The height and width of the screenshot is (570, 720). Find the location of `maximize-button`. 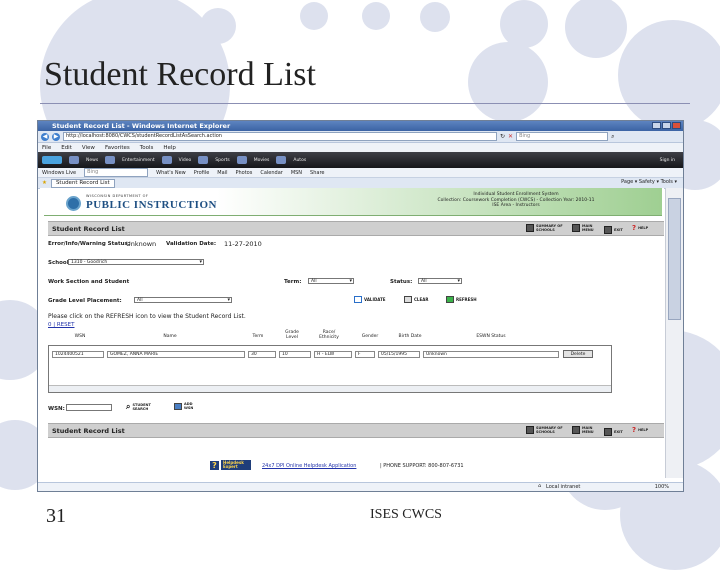

maximize-button is located at coordinates (666, 125).